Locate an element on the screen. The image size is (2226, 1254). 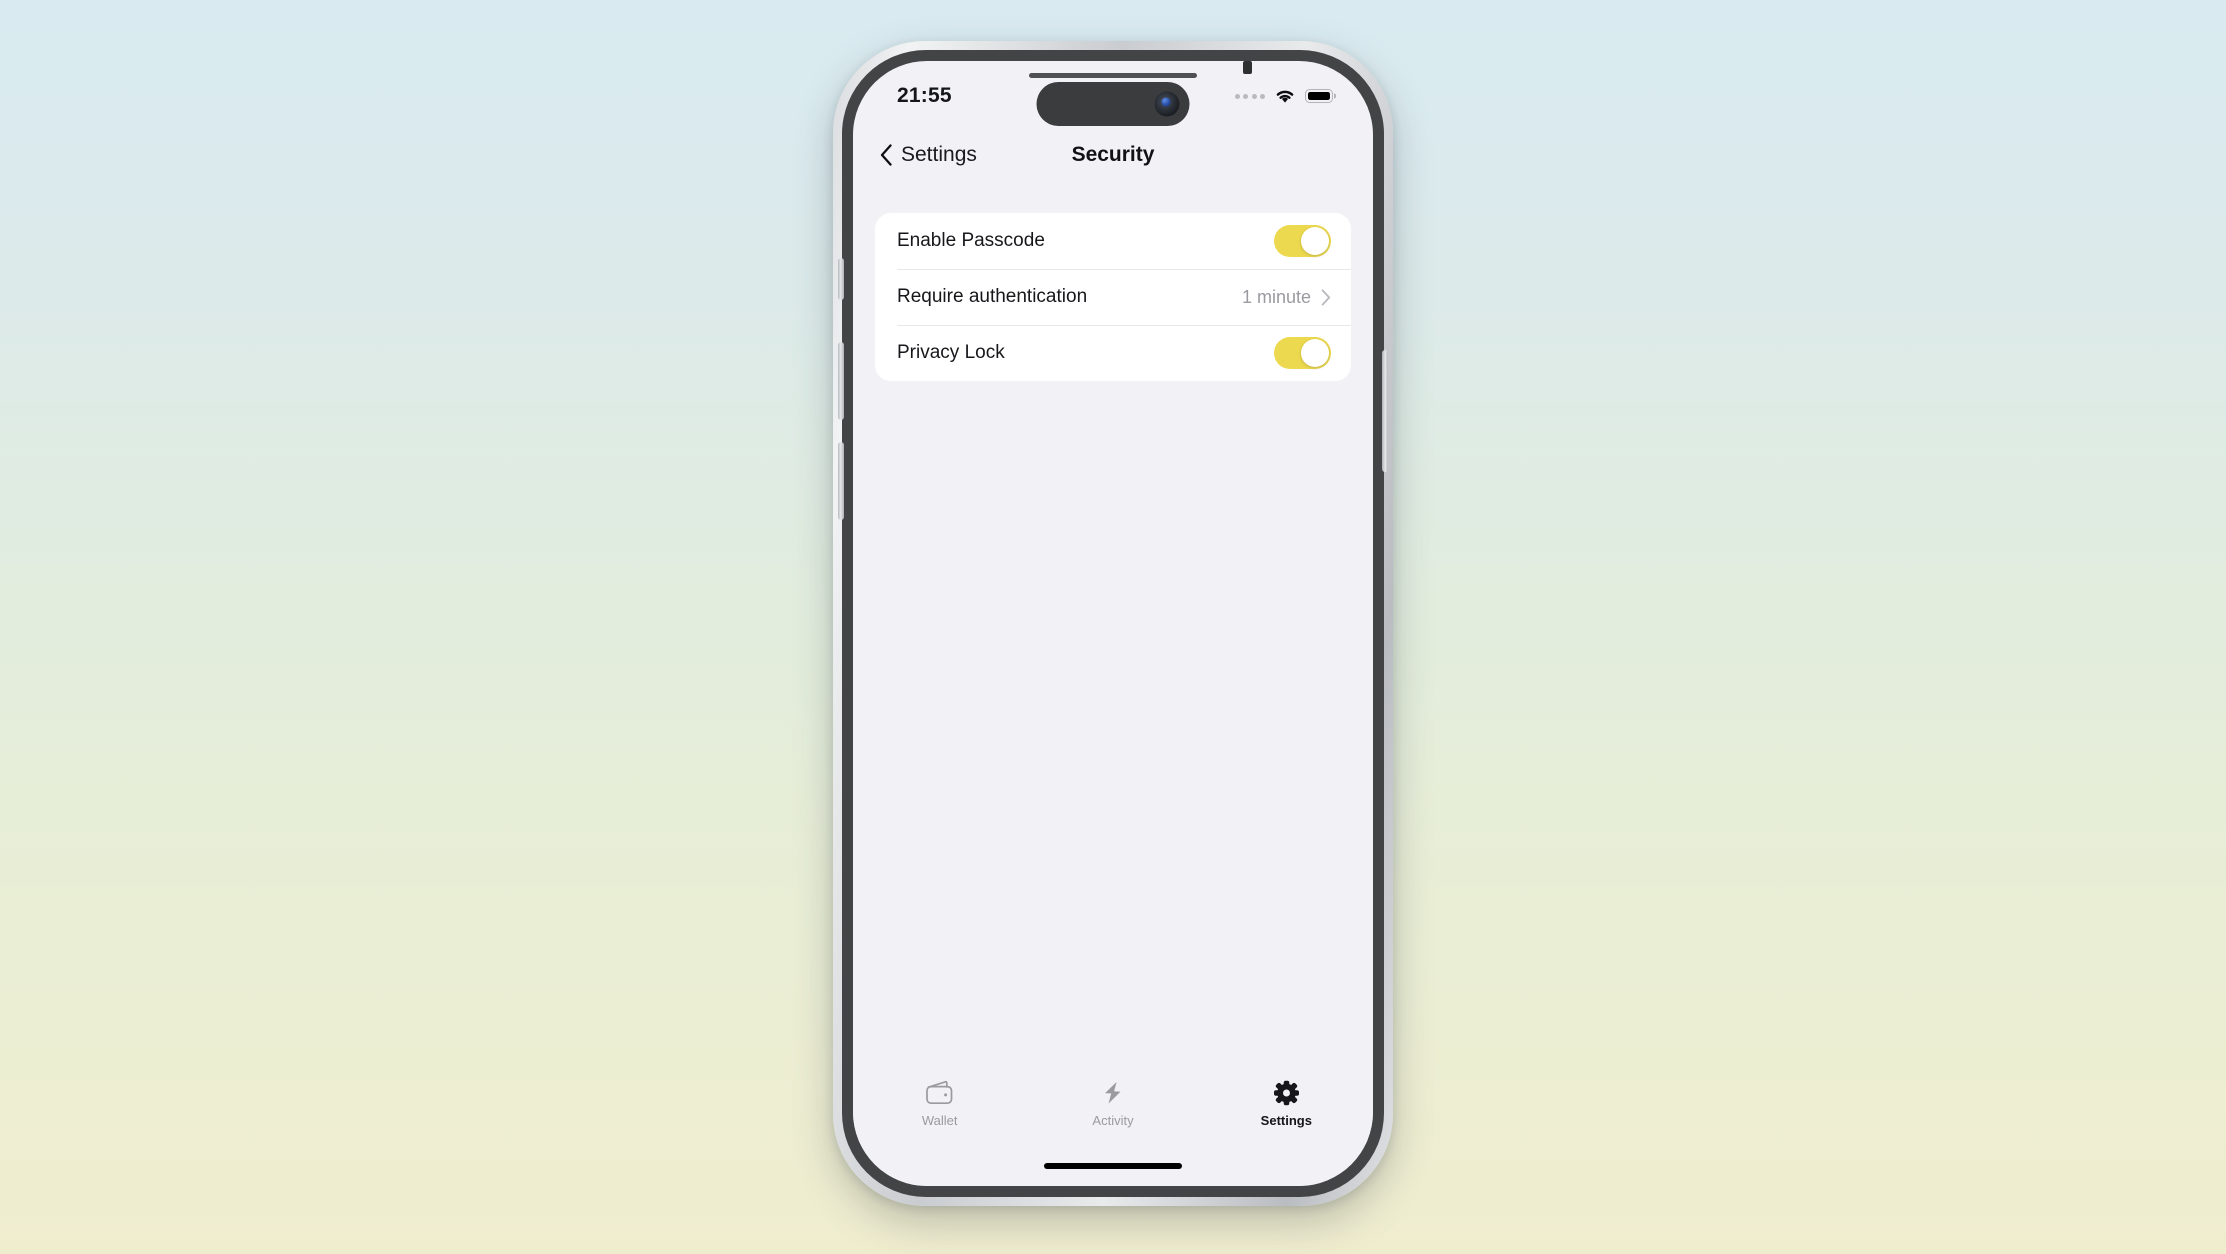
navigation-bar: Settings Security is located at coordinates (1113, 155).